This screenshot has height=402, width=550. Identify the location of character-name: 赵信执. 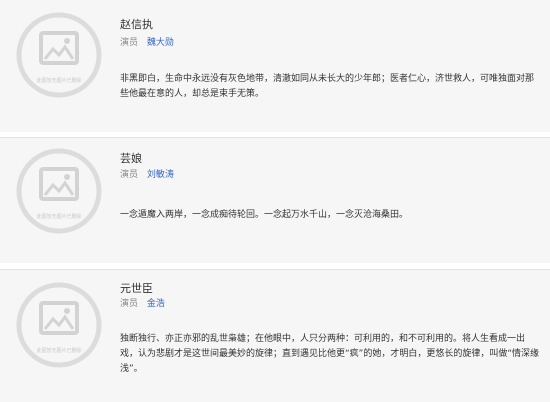
(136, 24).